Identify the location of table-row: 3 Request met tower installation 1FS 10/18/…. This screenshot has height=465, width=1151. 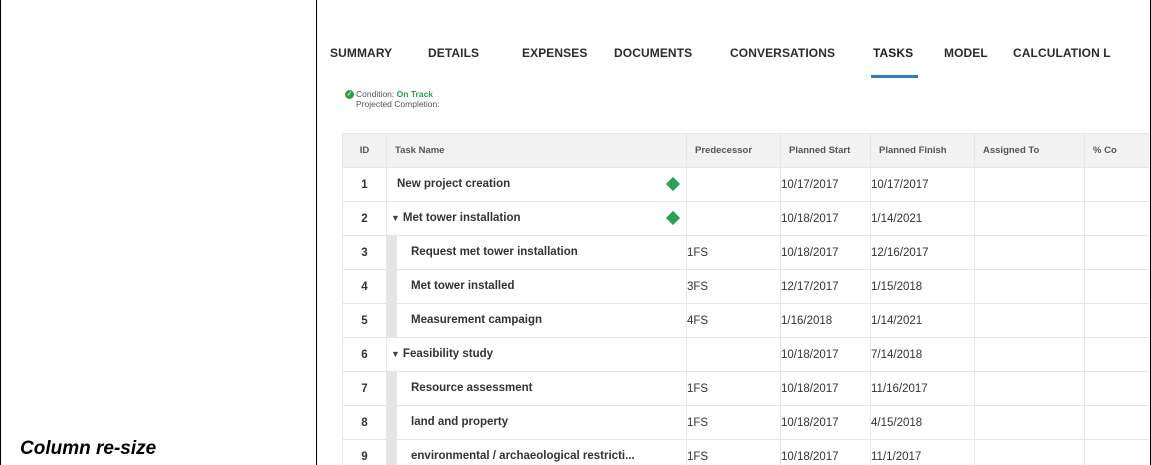
(745, 252).